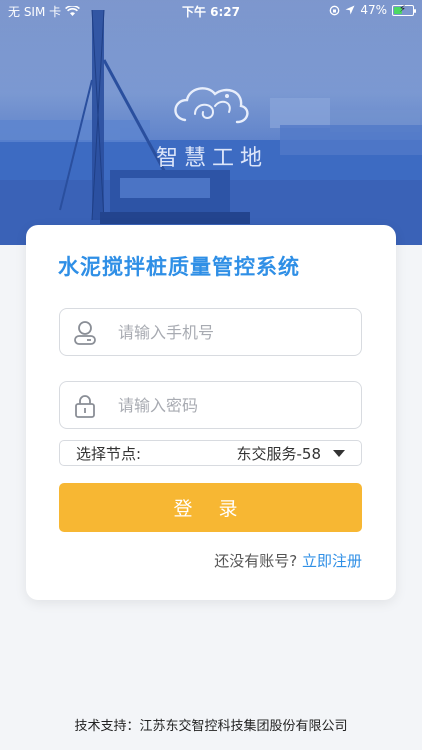  Describe the element at coordinates (85, 406) in the screenshot. I see `lock-icon` at that location.